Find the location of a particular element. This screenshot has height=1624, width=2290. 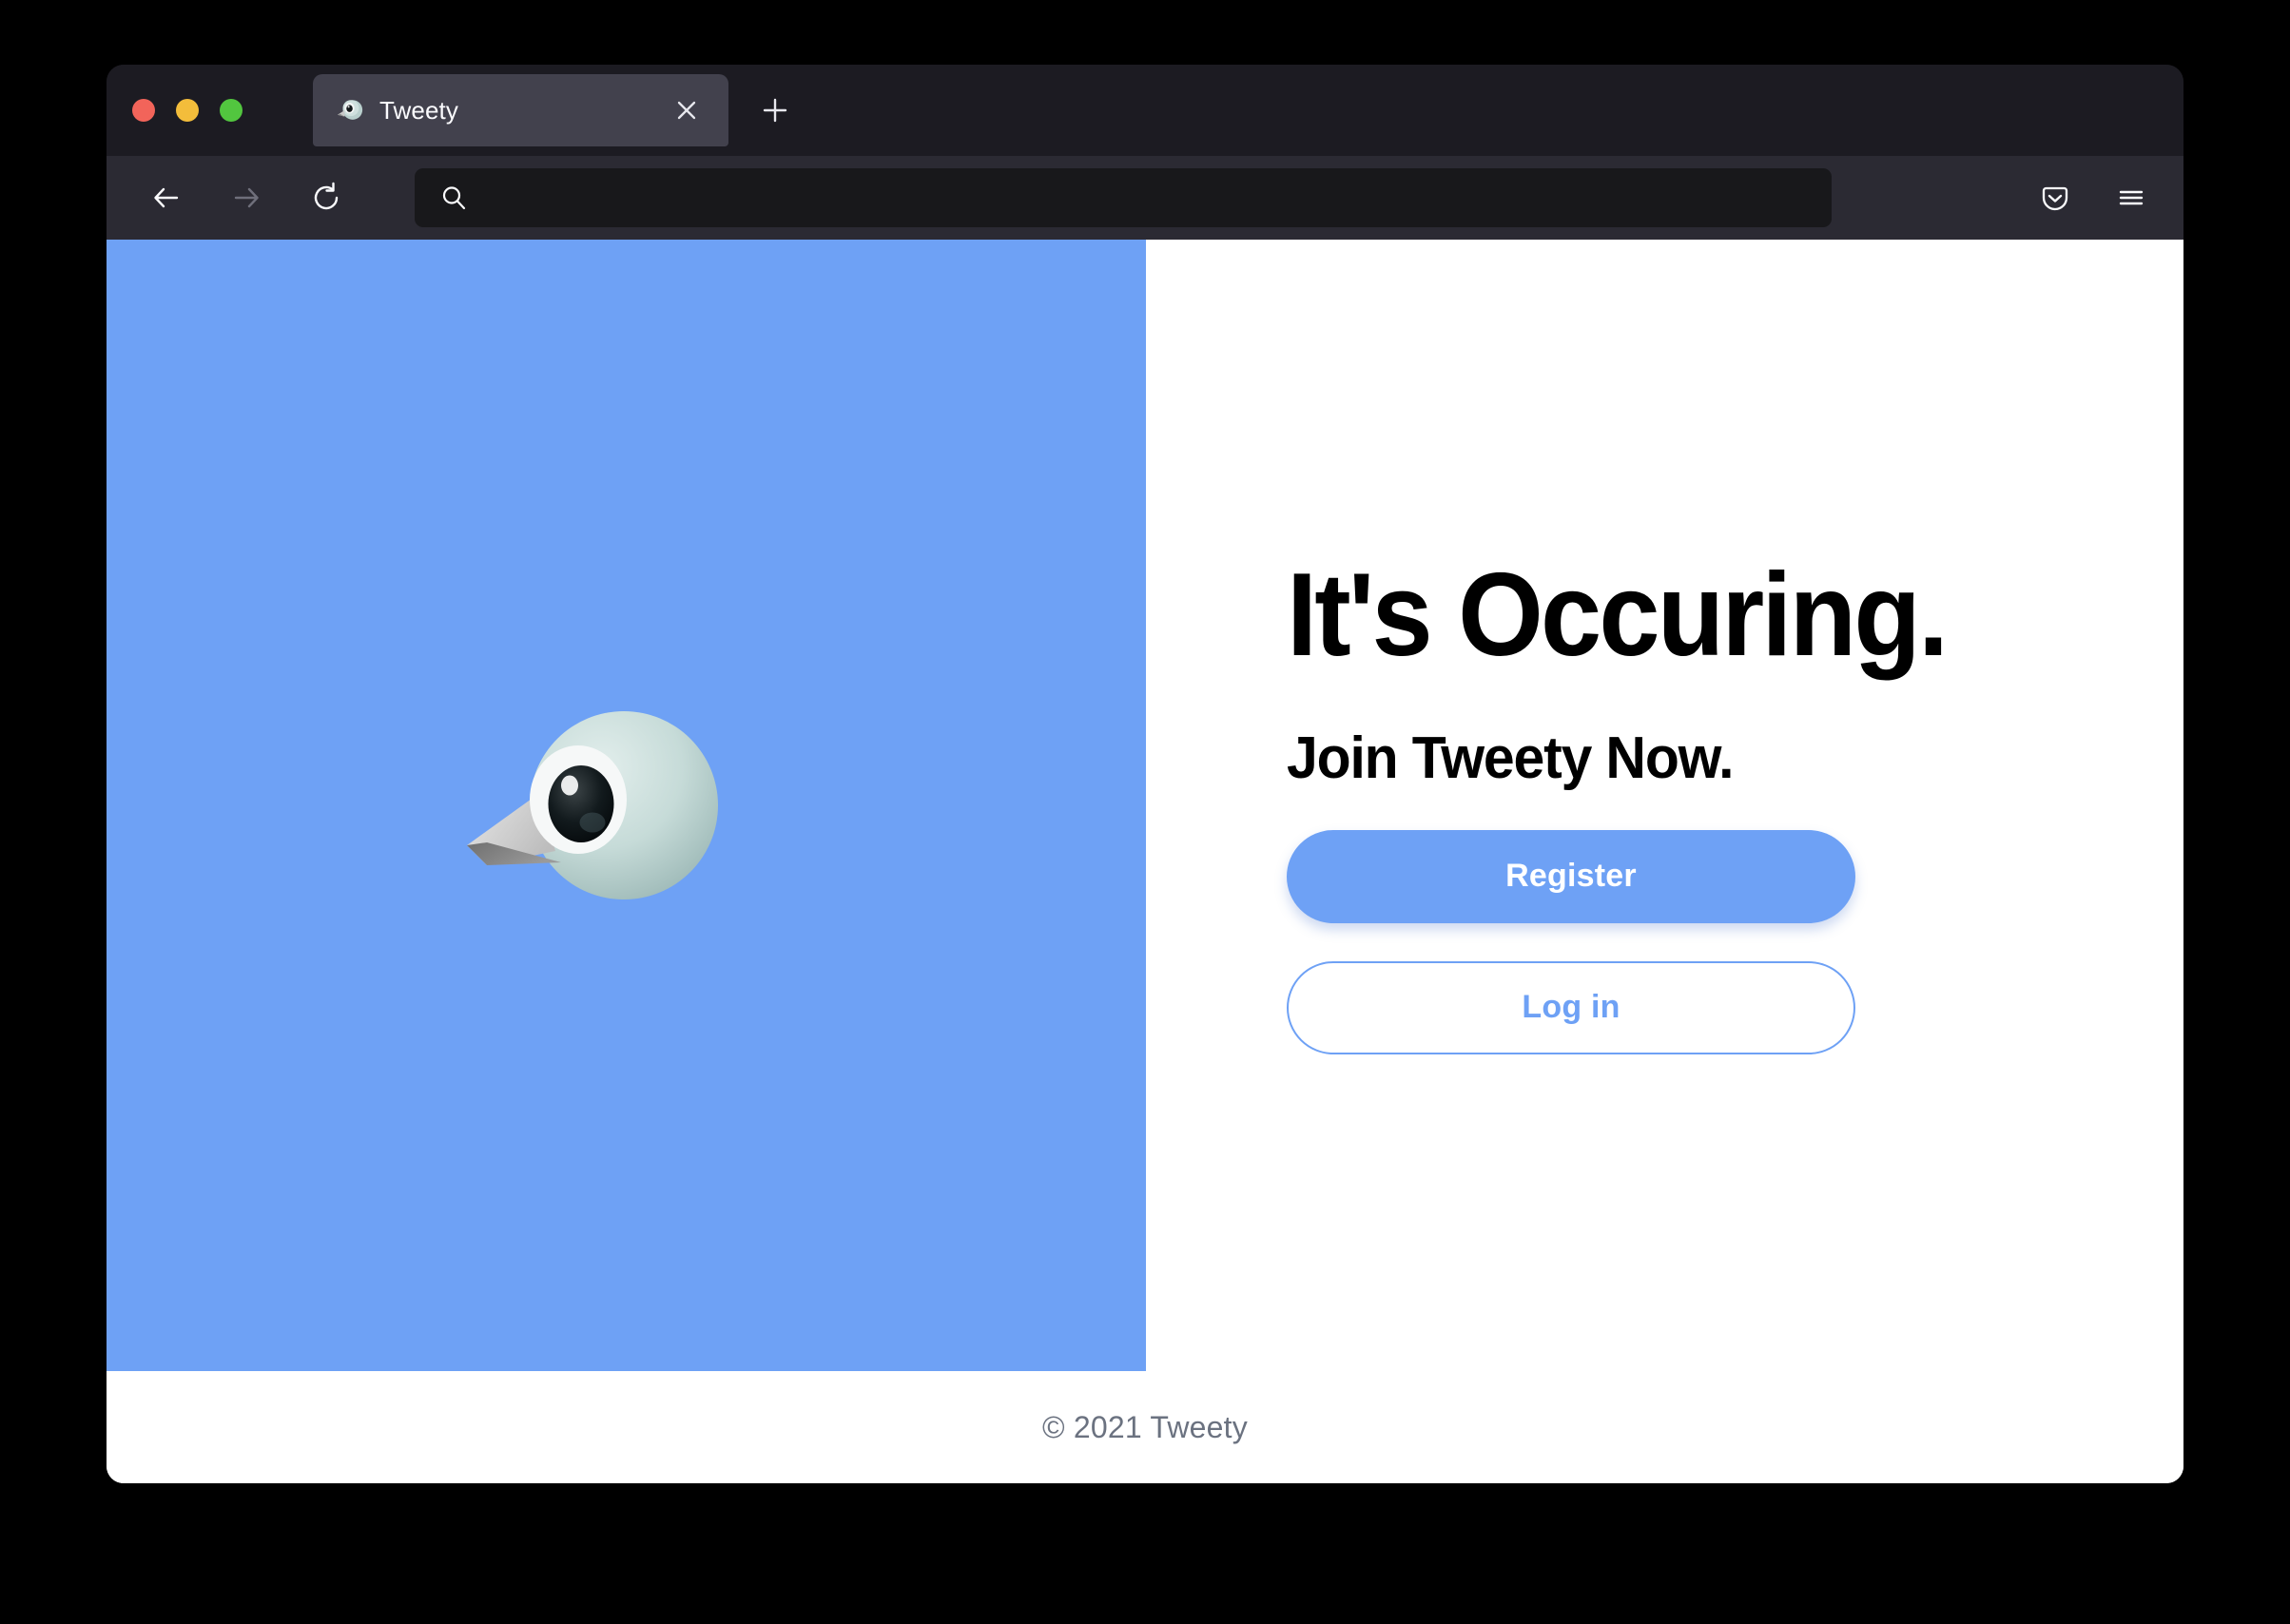

page-footer: © 2021 Tweety is located at coordinates (1145, 1427).